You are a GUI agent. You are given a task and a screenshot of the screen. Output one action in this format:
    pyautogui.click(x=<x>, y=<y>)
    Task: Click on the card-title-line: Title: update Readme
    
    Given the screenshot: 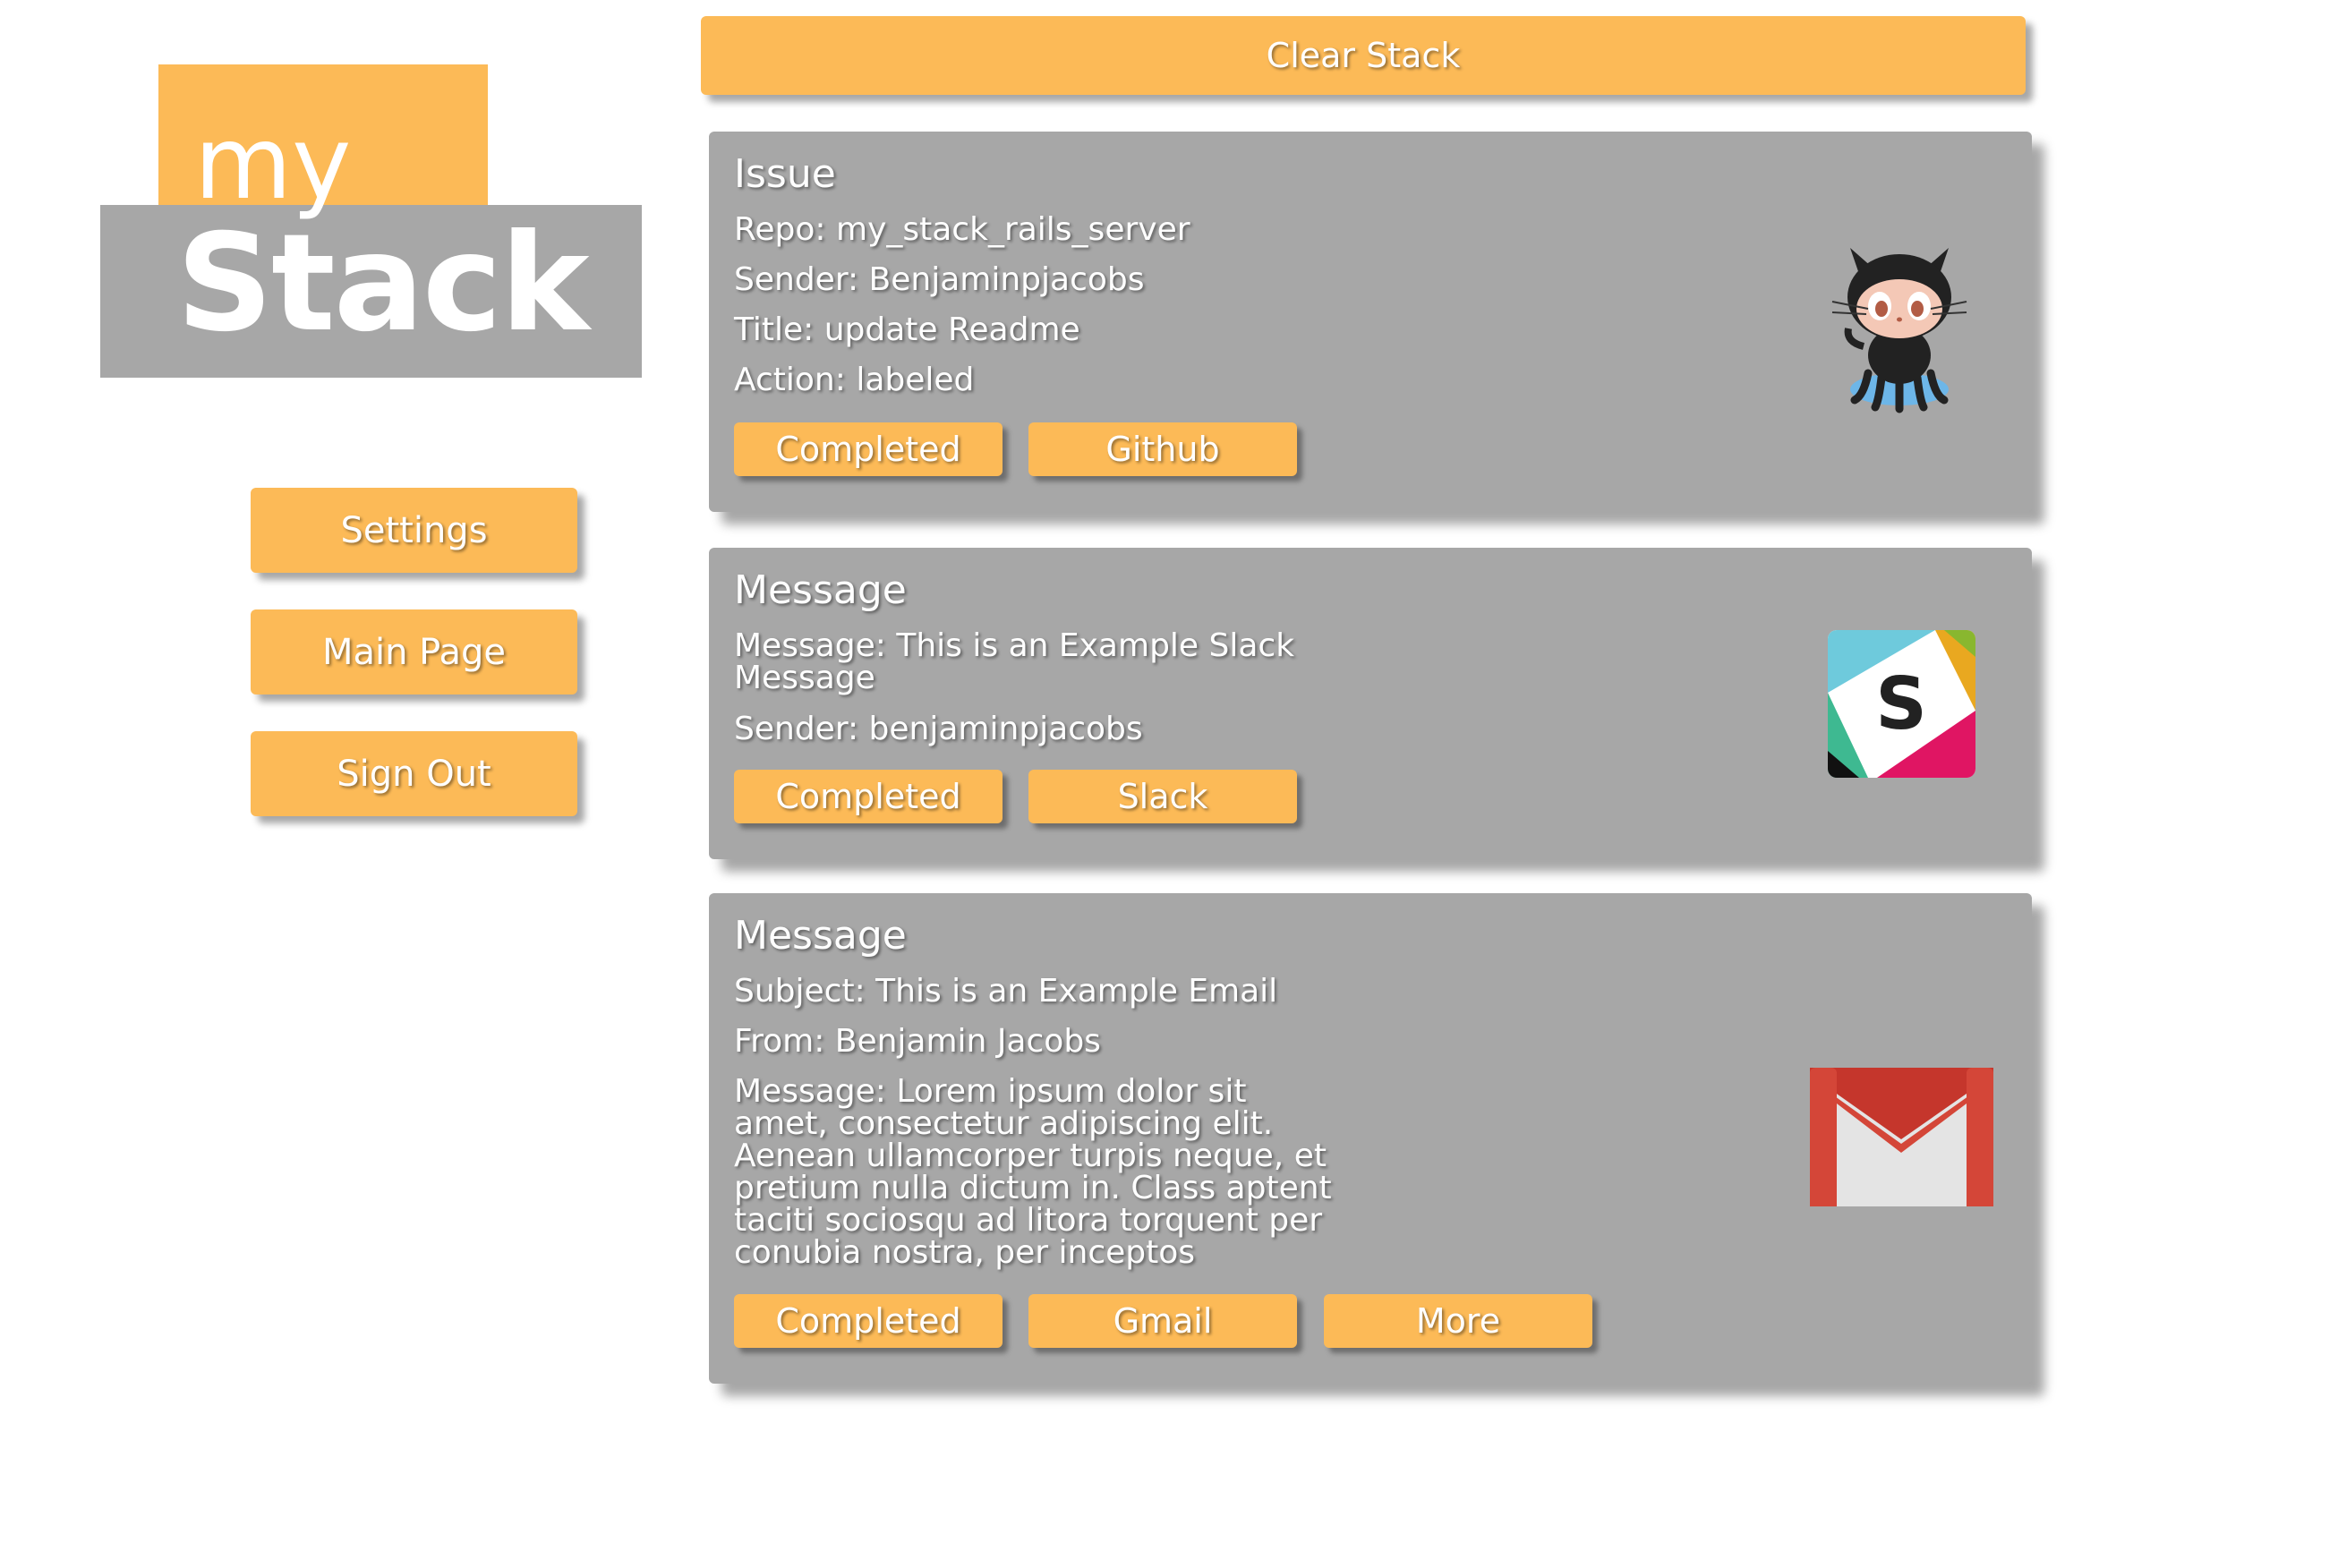 What is the action you would take?
    pyautogui.click(x=907, y=329)
    